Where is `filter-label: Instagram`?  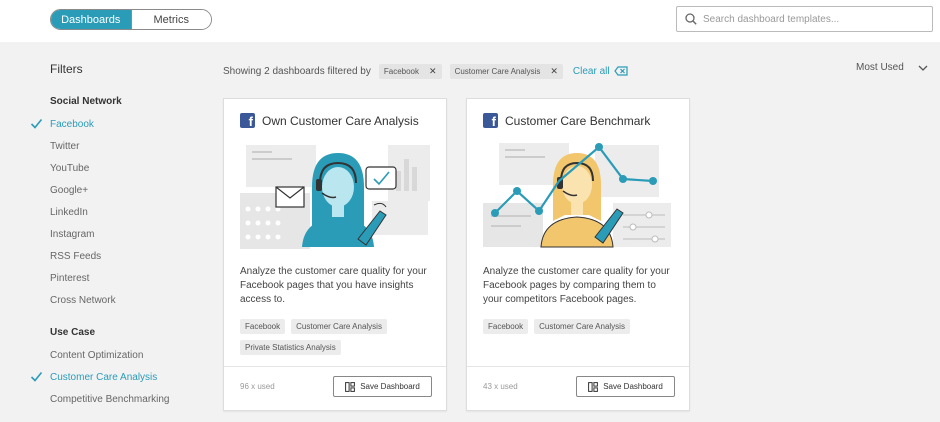 filter-label: Instagram is located at coordinates (72, 234).